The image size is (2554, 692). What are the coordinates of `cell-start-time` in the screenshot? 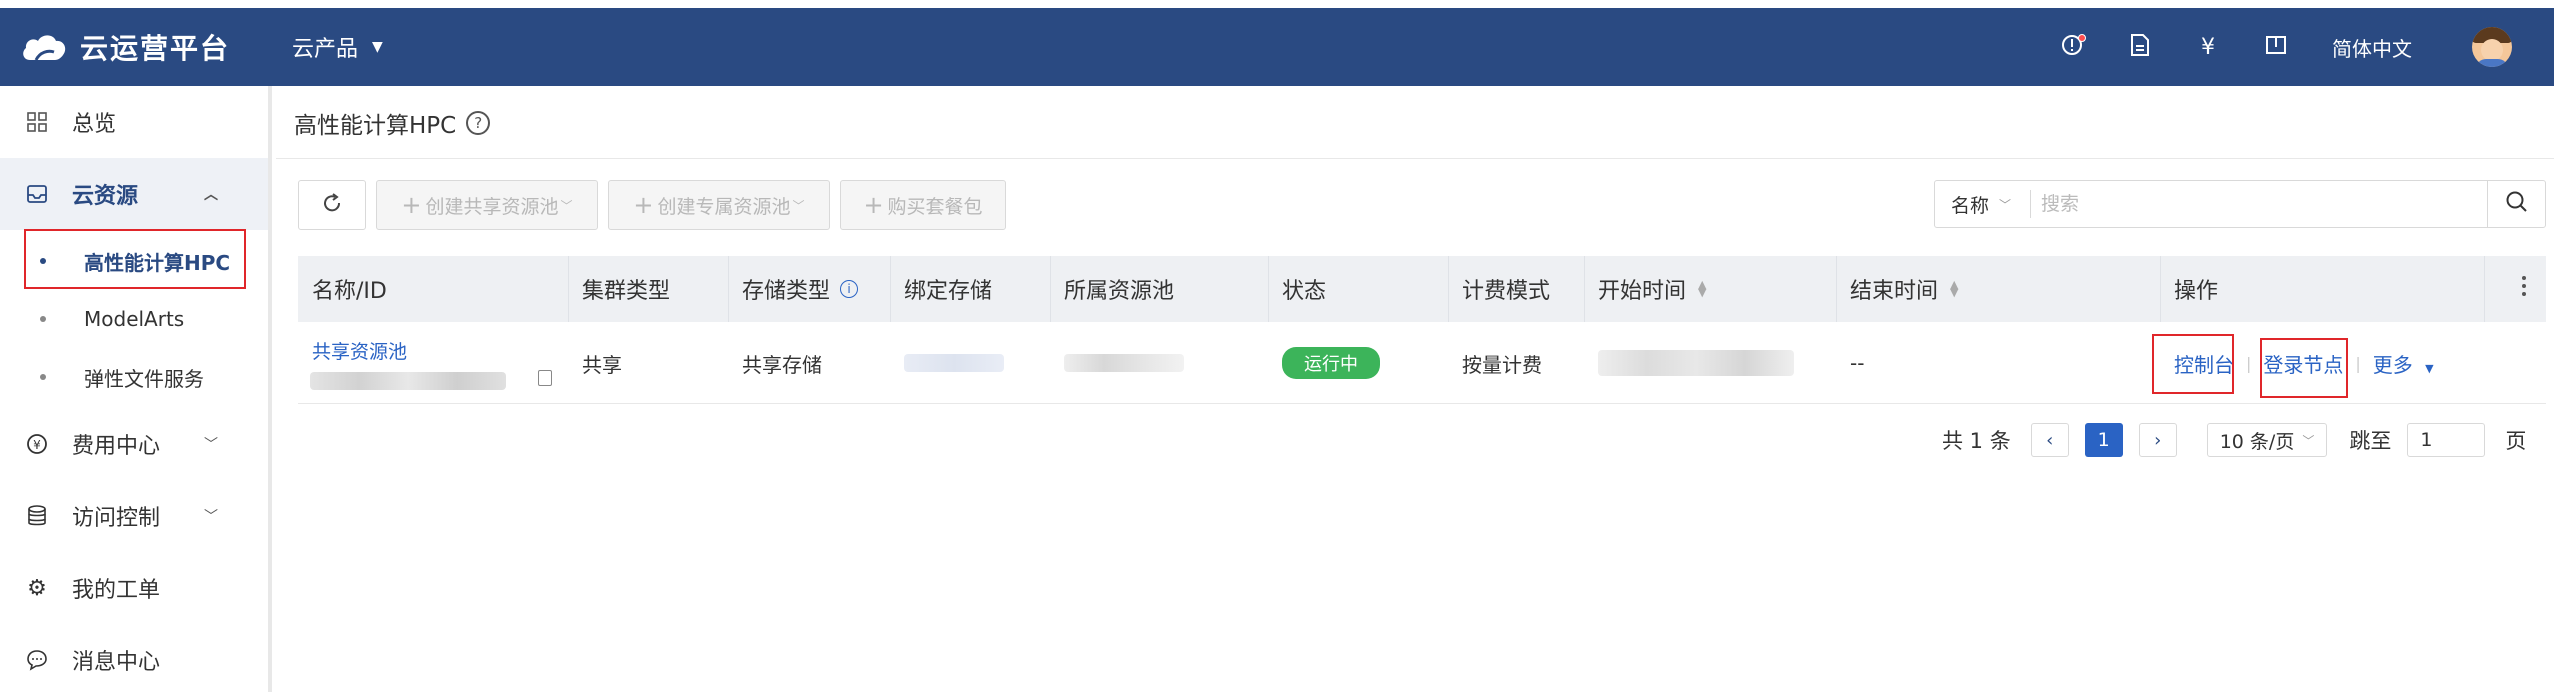 It's located at (1689, 363).